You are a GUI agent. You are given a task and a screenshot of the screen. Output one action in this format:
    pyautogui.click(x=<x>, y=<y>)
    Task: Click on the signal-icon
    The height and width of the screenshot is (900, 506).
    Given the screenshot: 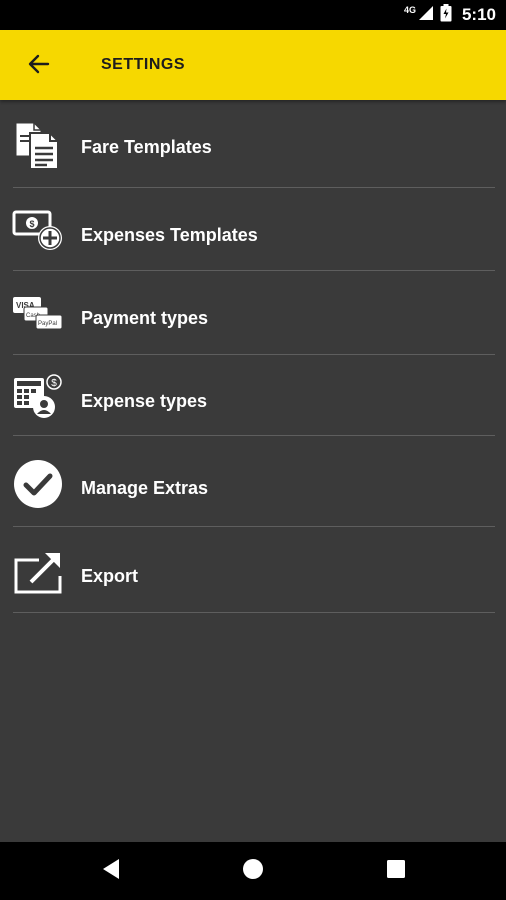 What is the action you would take?
    pyautogui.click(x=426, y=15)
    